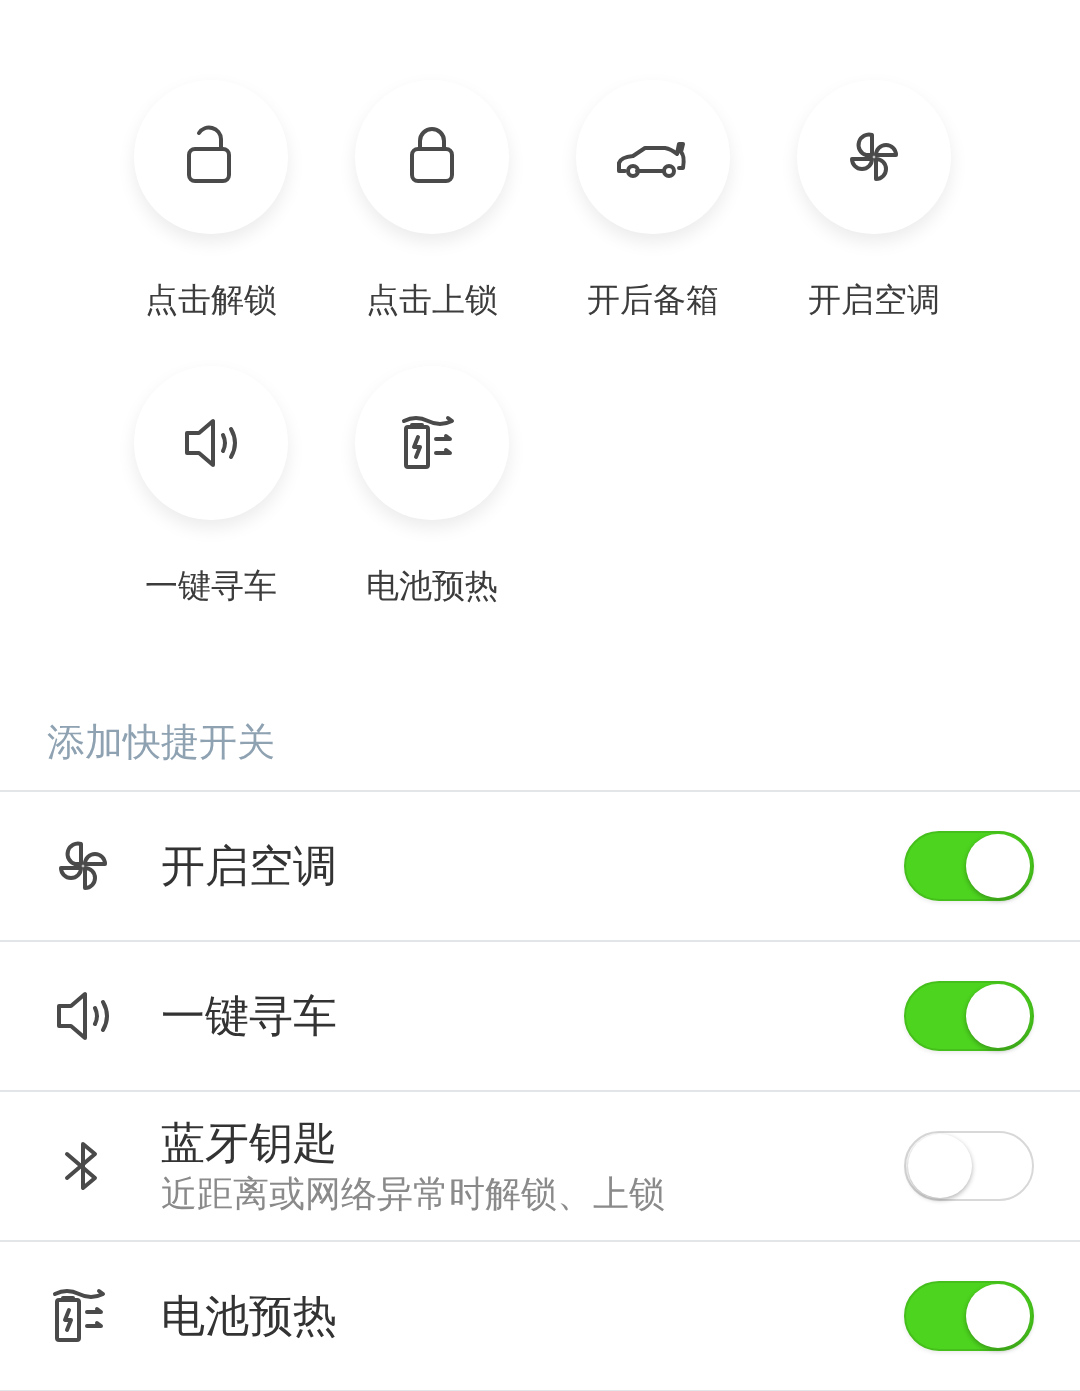  What do you see at coordinates (431, 586) in the screenshot?
I see `quick-action-label: 电池预热` at bounding box center [431, 586].